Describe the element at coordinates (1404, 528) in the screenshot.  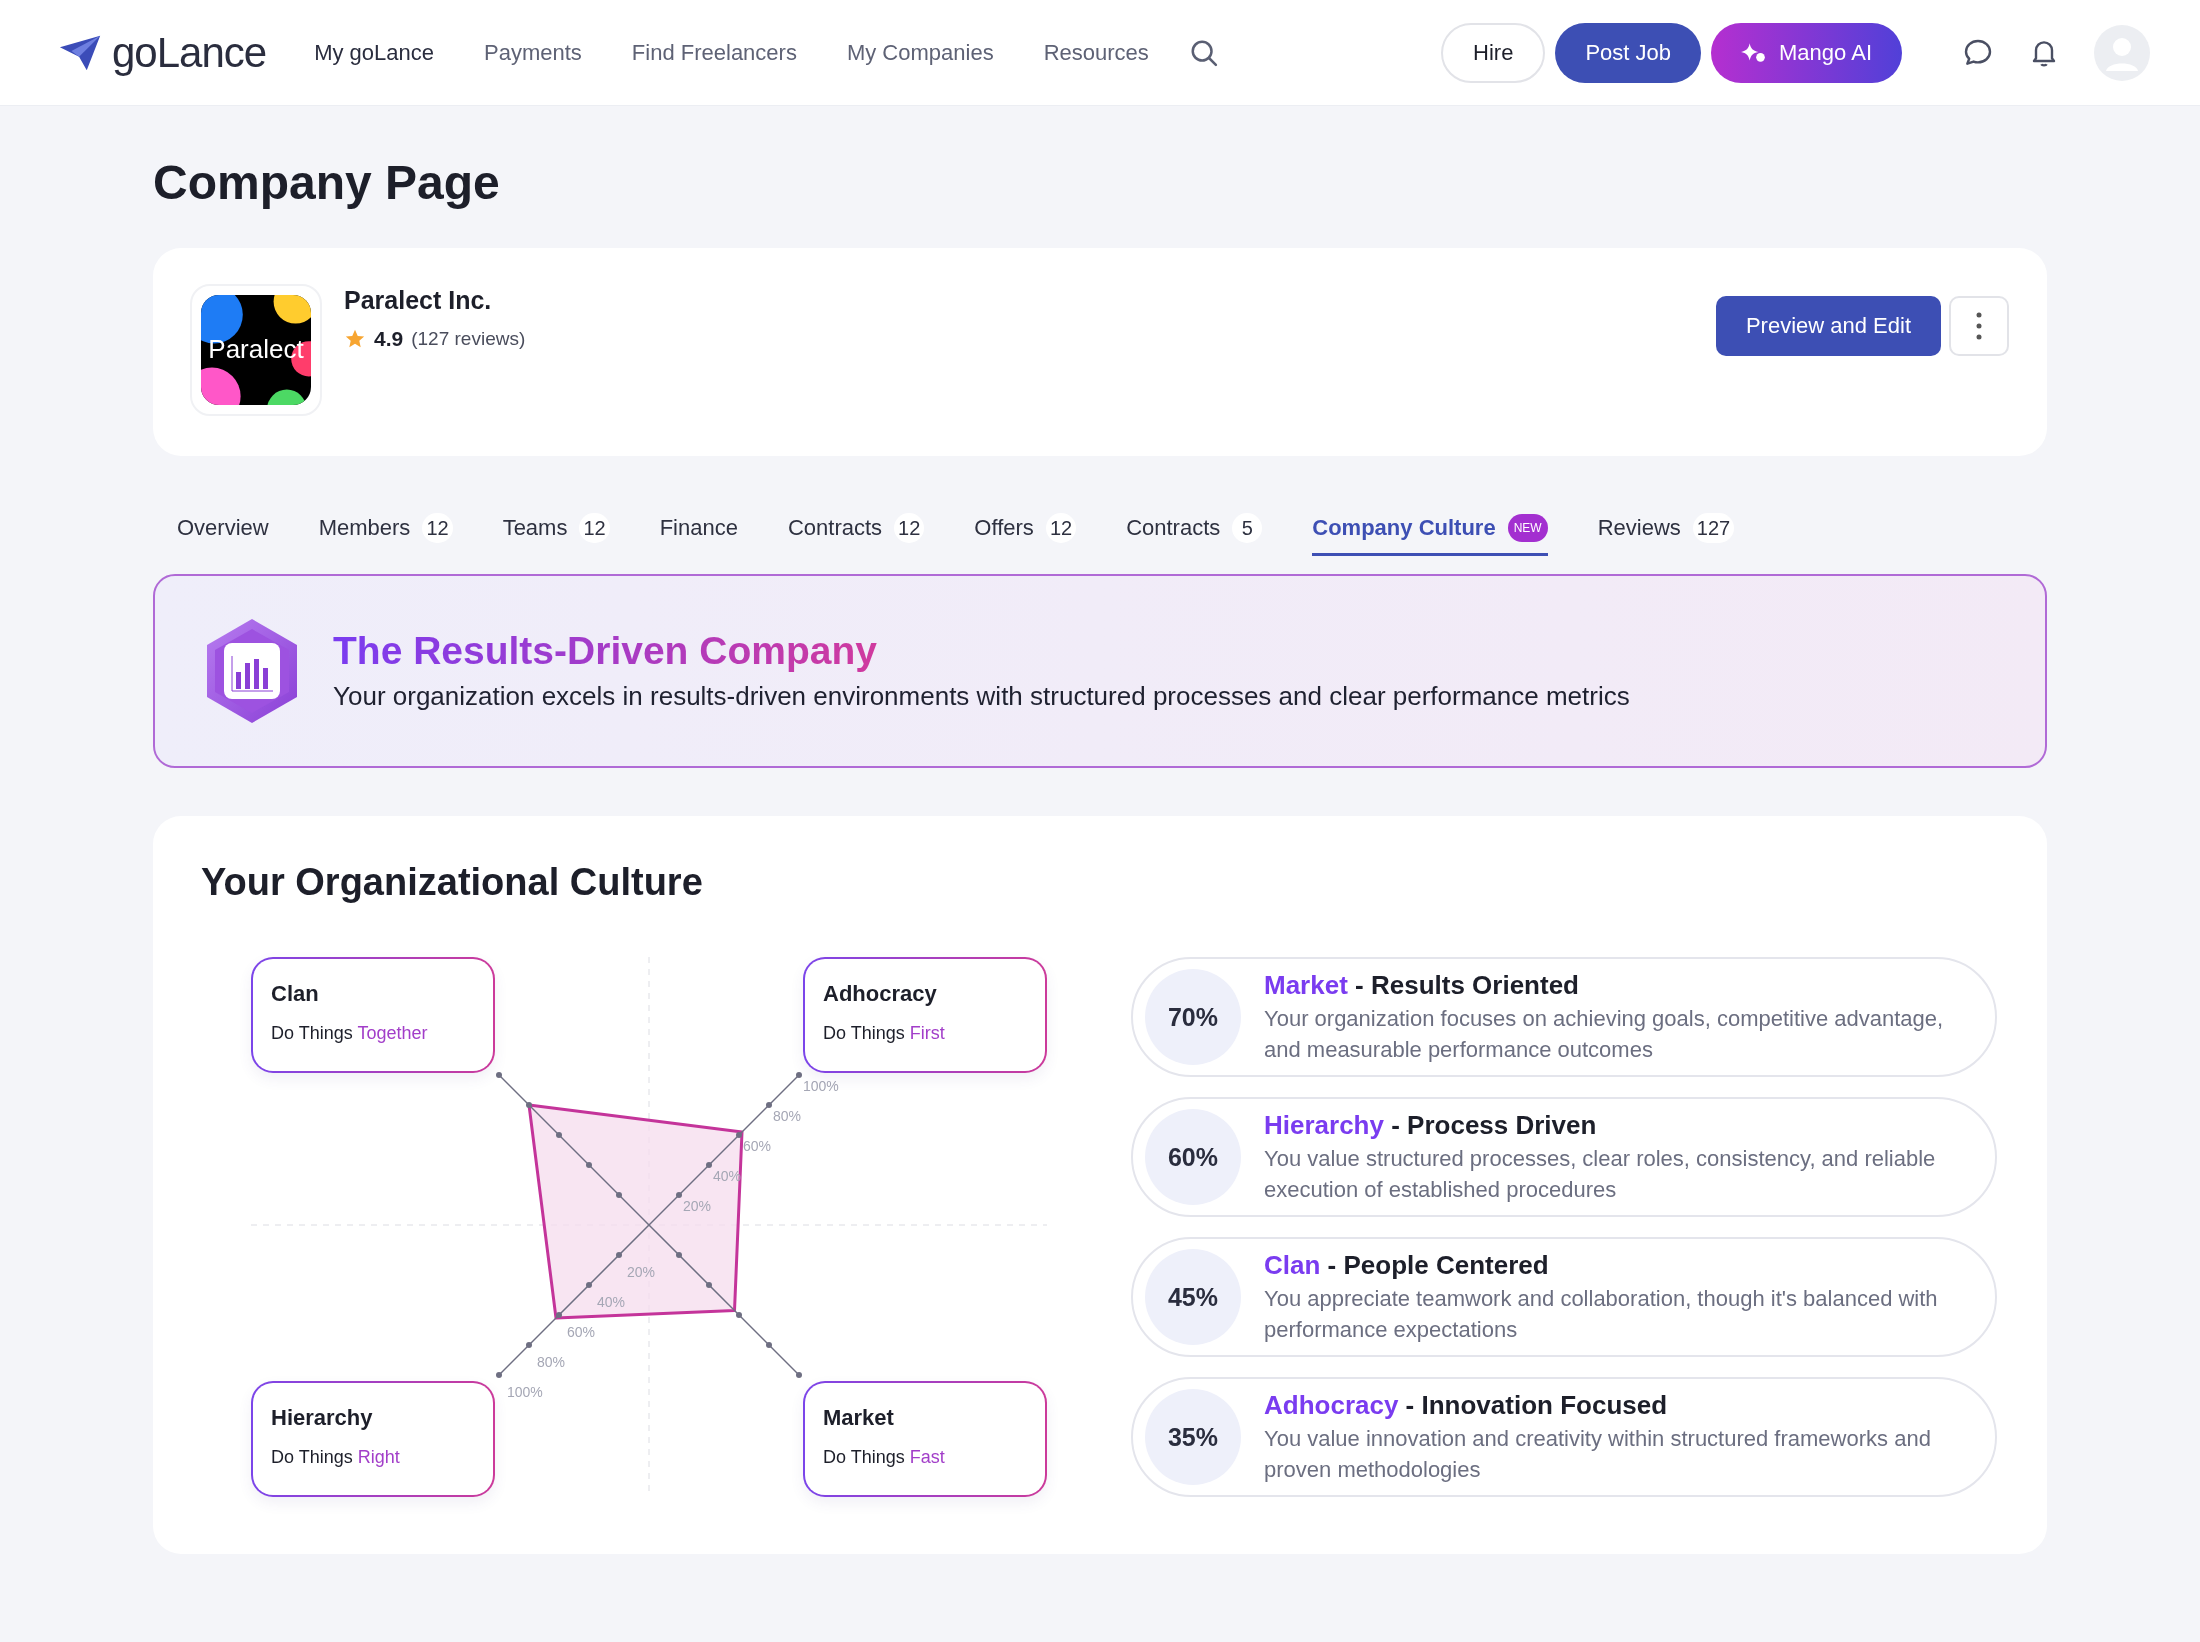
I see `tab-label: Company Culture` at that location.